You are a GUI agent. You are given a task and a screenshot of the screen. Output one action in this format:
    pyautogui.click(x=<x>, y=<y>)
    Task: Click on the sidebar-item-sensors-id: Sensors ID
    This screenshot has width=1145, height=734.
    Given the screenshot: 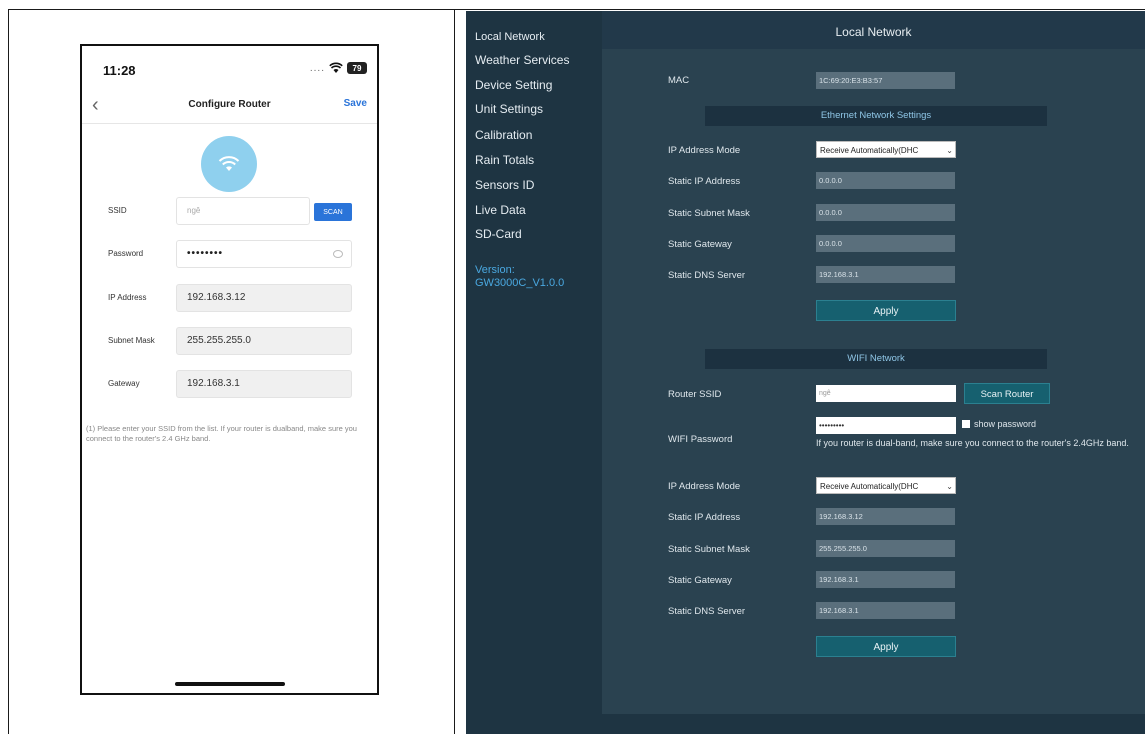 What is the action you would take?
    pyautogui.click(x=504, y=185)
    